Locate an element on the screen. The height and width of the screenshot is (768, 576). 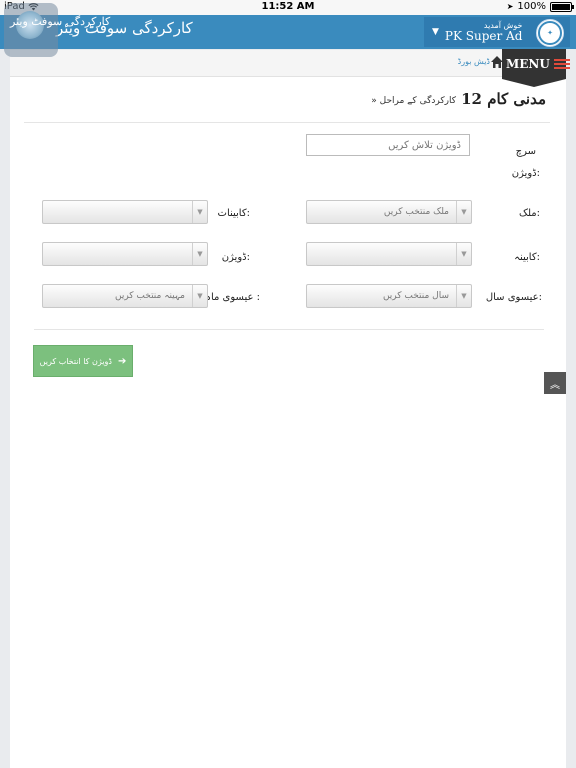
month-select-value: مہینہ منتخب کریں is located at coordinates (149, 296).